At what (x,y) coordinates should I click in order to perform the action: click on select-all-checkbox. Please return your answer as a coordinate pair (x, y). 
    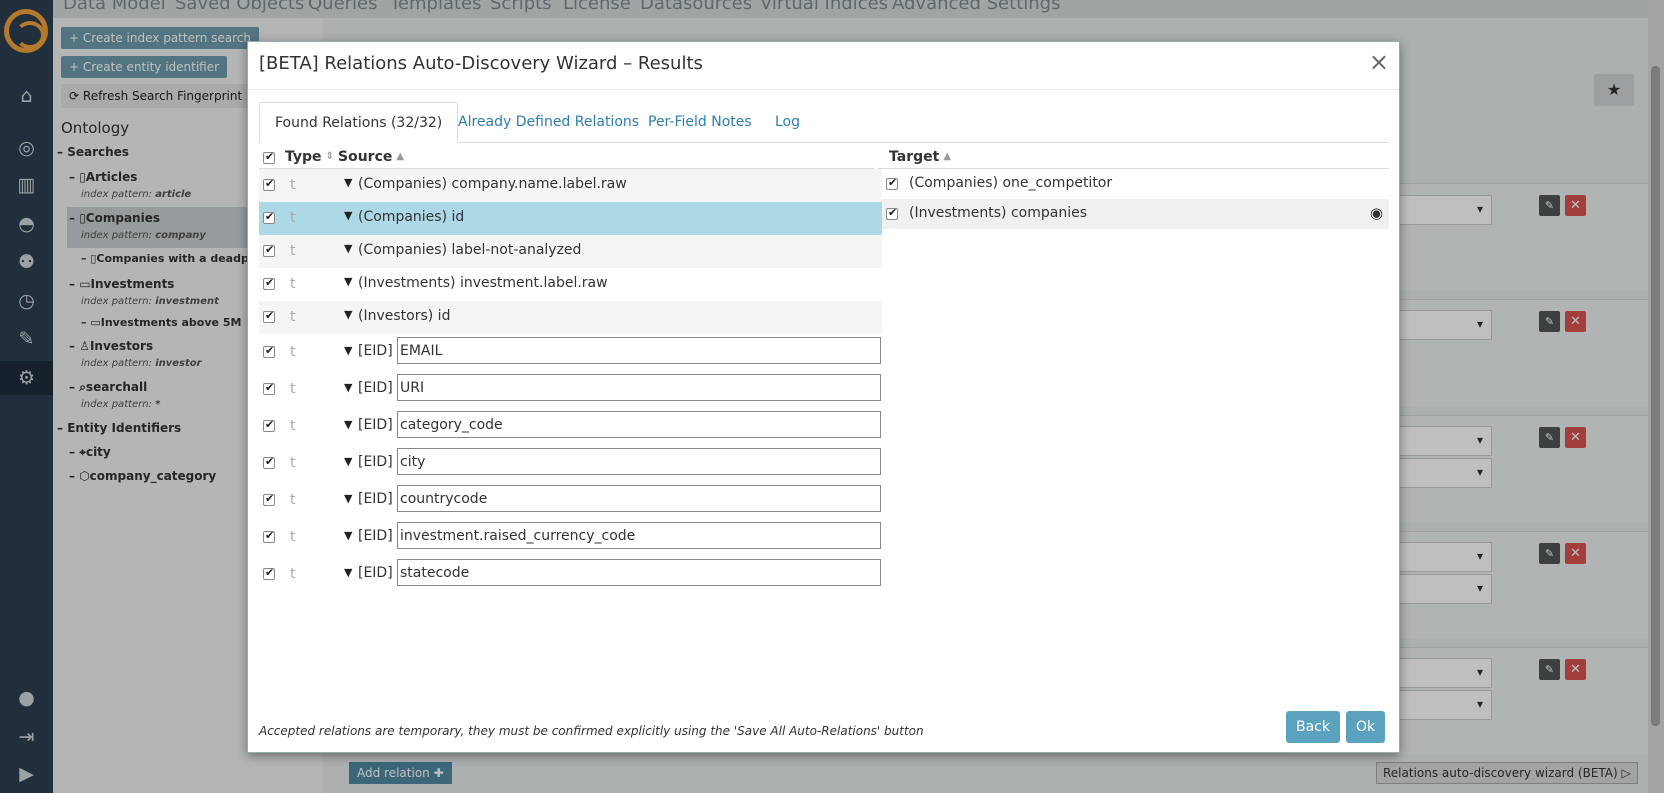
    Looking at the image, I should click on (269, 157).